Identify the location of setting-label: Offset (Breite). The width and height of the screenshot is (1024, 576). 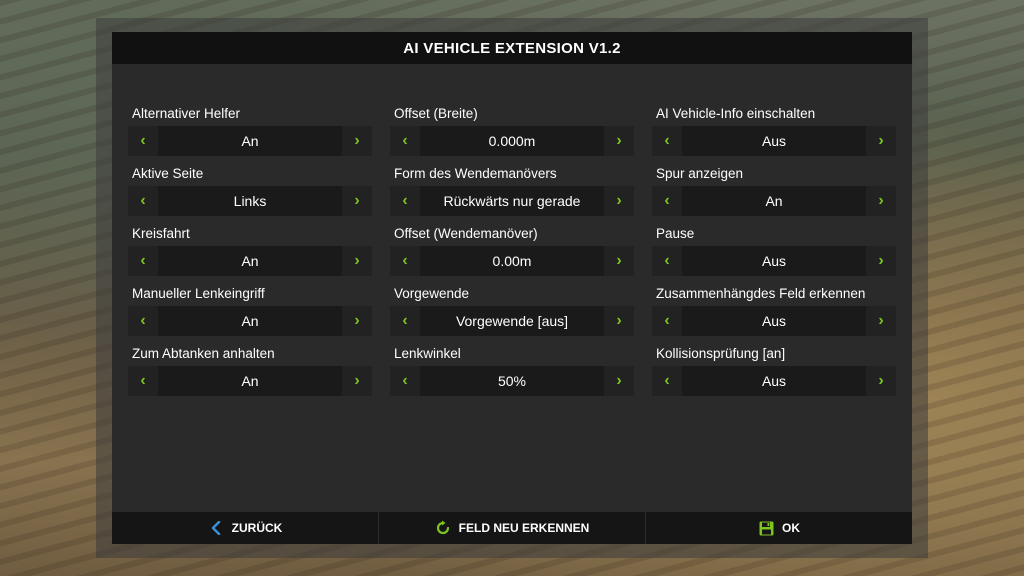
(436, 113).